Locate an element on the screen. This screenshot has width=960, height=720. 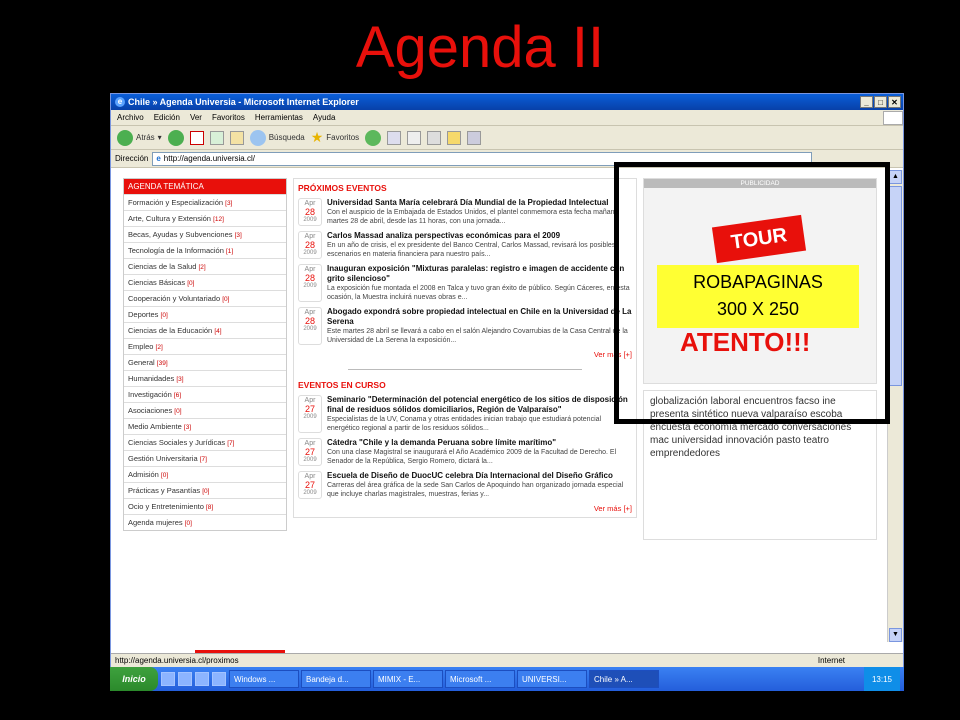
agenda-item-count: [3] is located at coordinates (229, 203).